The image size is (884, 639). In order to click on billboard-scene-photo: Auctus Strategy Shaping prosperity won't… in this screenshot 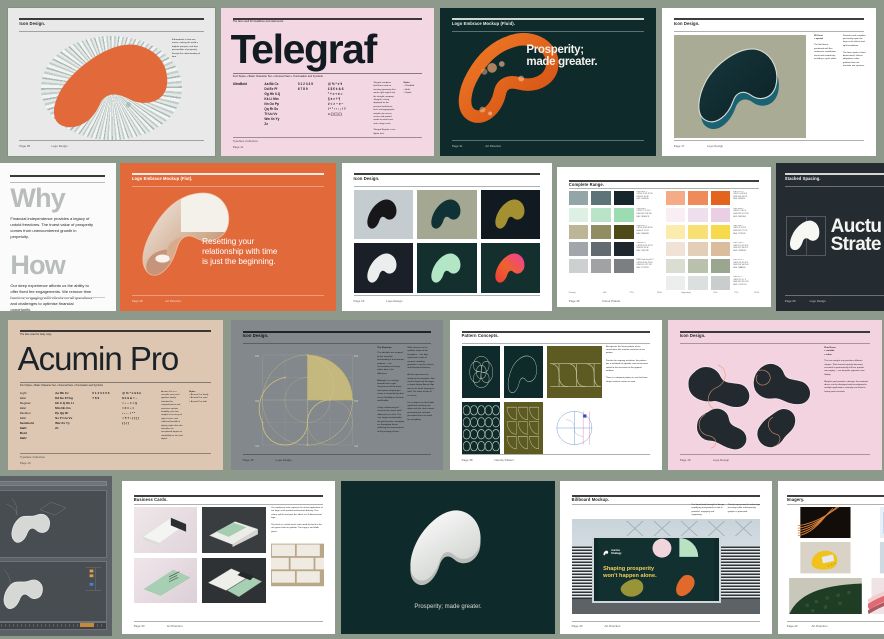, I will do `click(666, 567)`.